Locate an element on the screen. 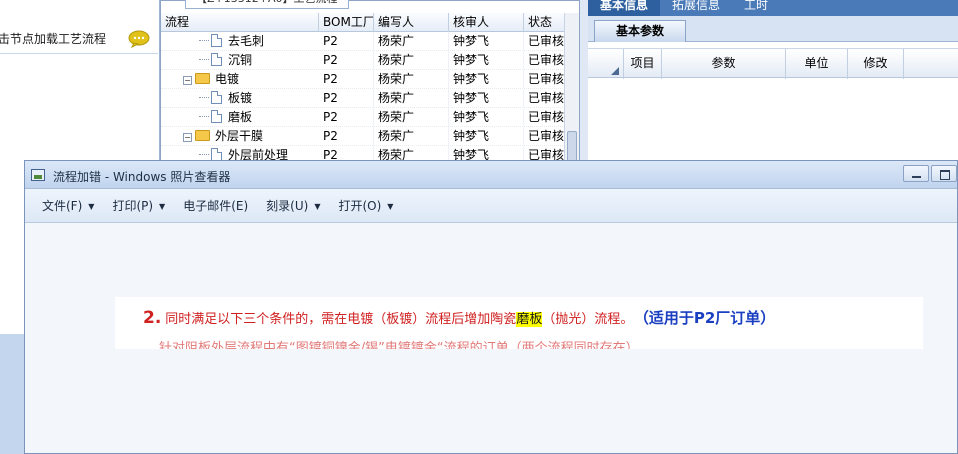 The width and height of the screenshot is (958, 454). tree-node-cell: 去毛刺 is located at coordinates (240, 41).